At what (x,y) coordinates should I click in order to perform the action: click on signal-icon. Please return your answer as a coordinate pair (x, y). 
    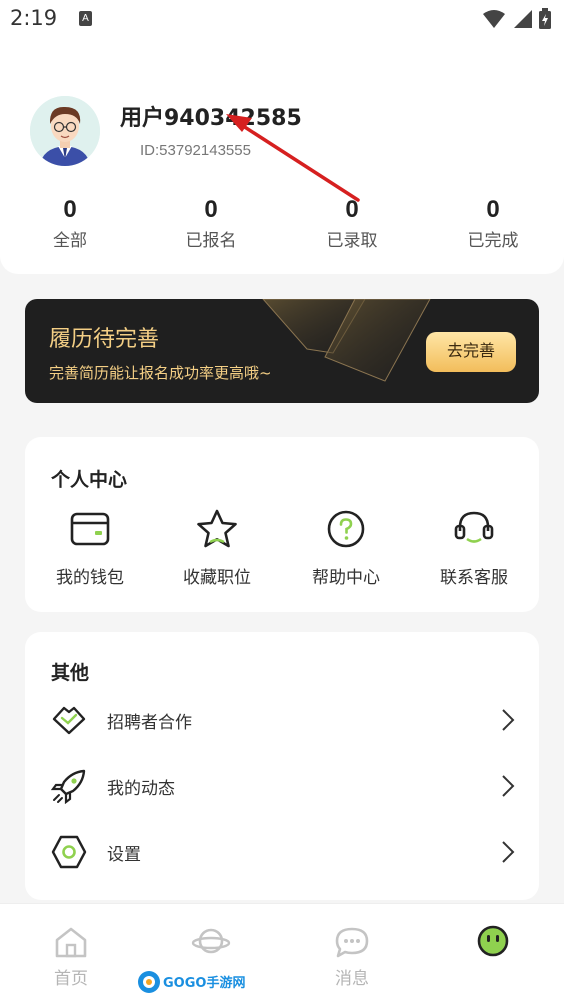
    Looking at the image, I should click on (522, 19).